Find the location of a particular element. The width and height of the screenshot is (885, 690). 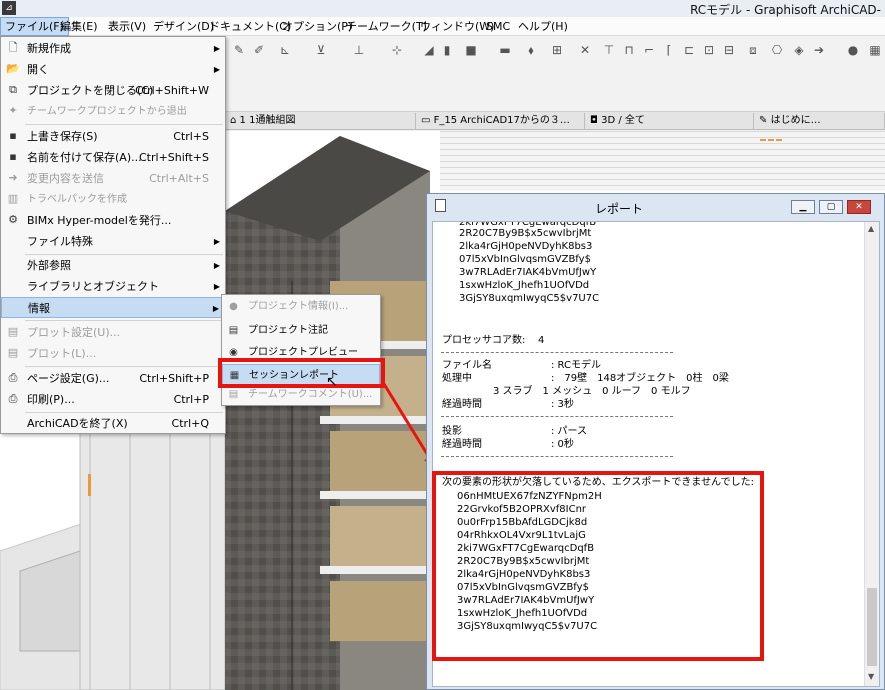

menu-item-label: ArchiCADを終了(X) is located at coordinates (77, 423).